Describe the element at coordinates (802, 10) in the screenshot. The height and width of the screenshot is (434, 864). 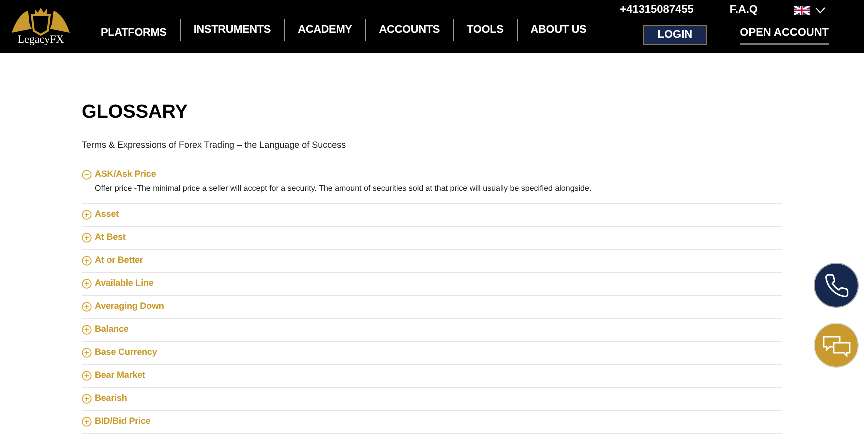
I see `uk-flag-icon` at that location.